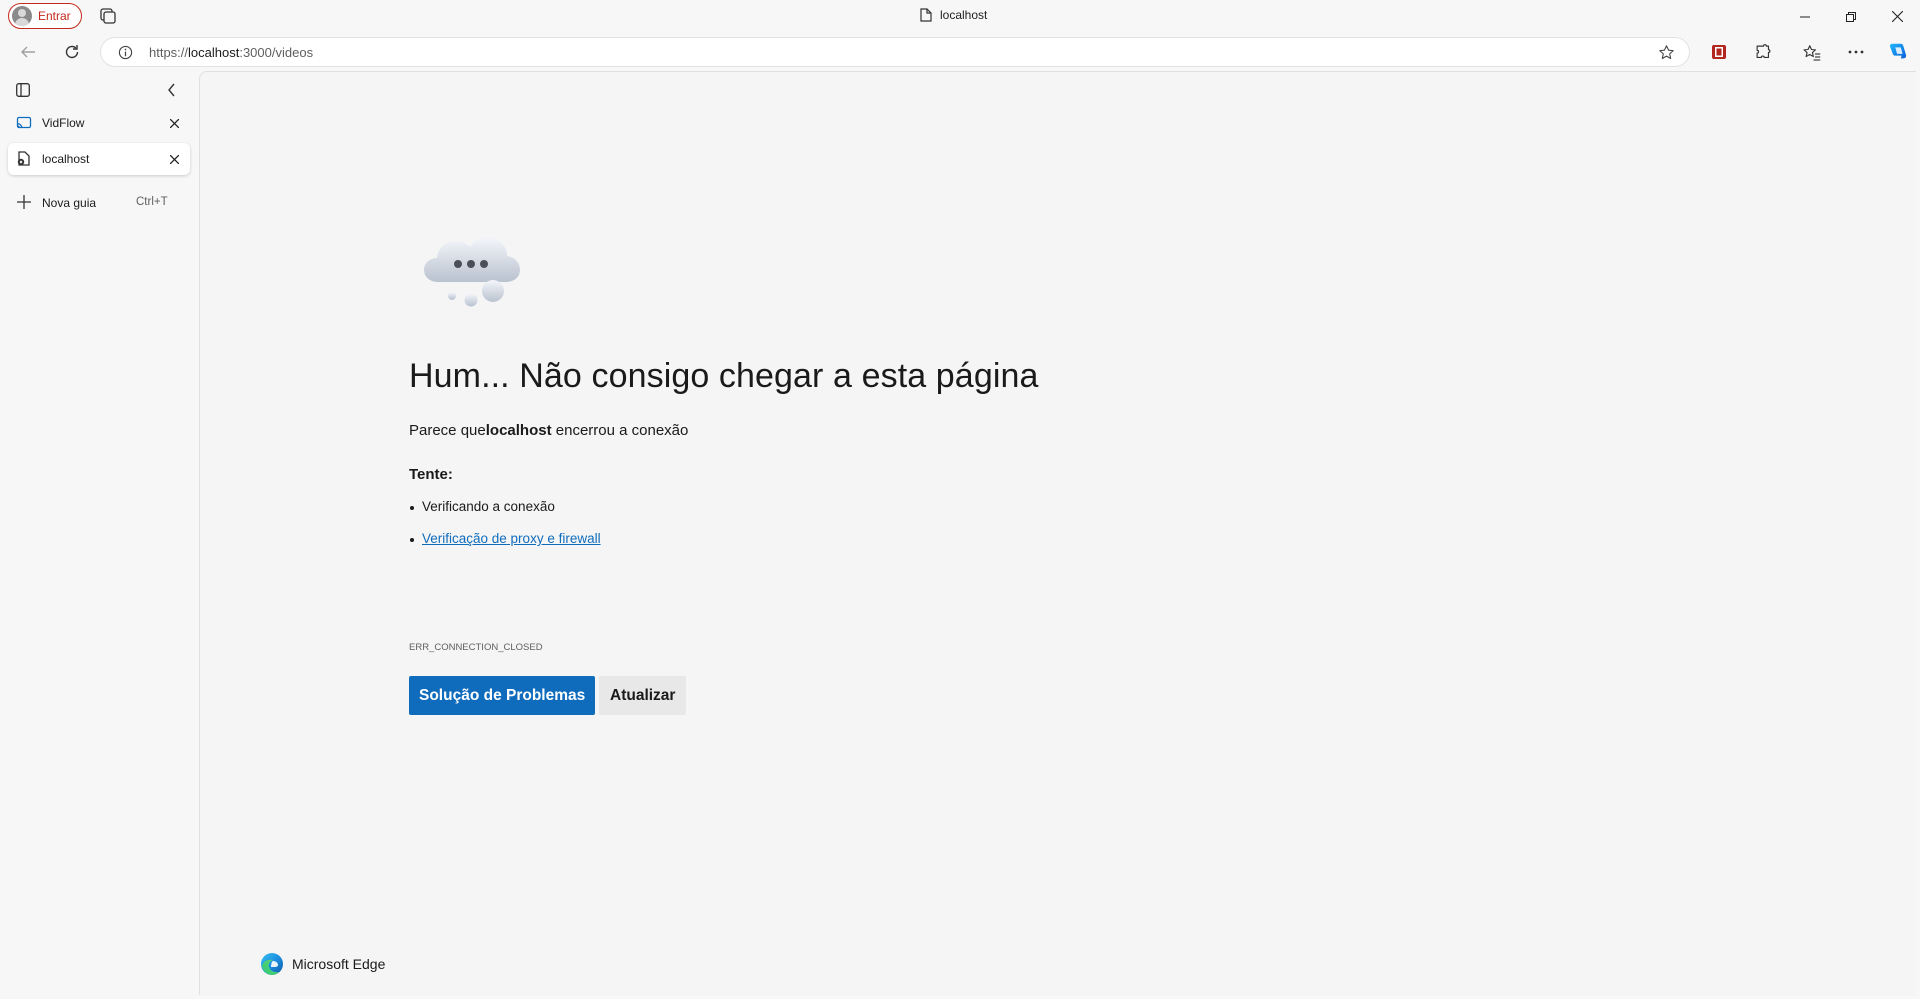  Describe the element at coordinates (152, 202) in the screenshot. I see `new-tab-shortcut: Ctrl+T` at that location.